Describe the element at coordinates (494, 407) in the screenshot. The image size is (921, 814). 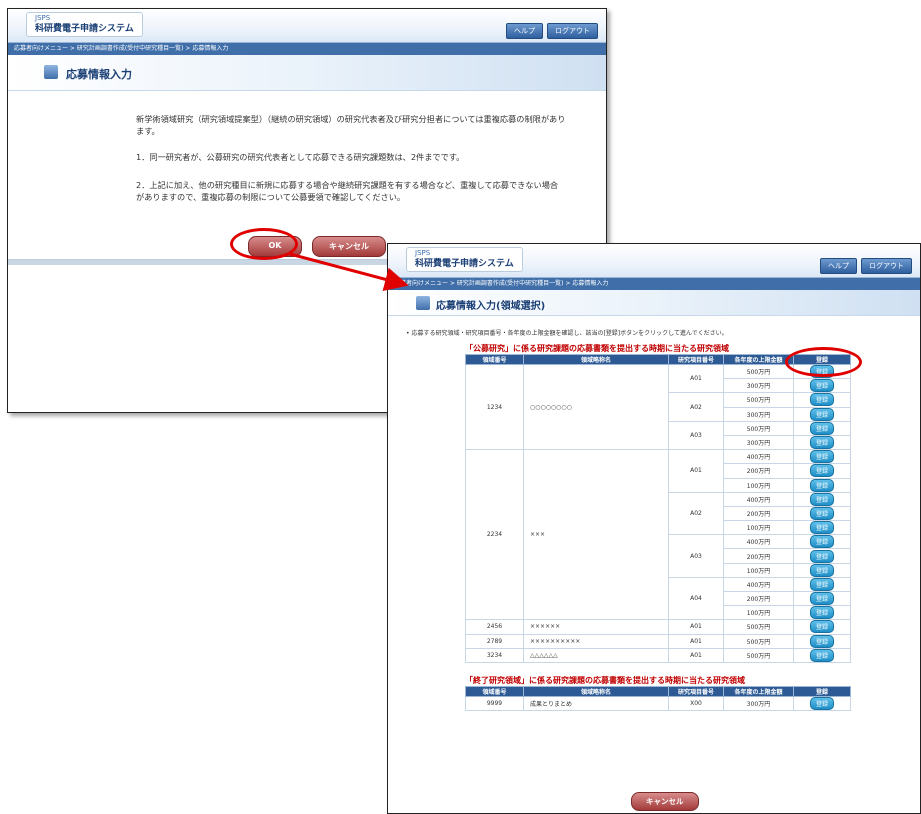
I see `area-number: 1234` at that location.